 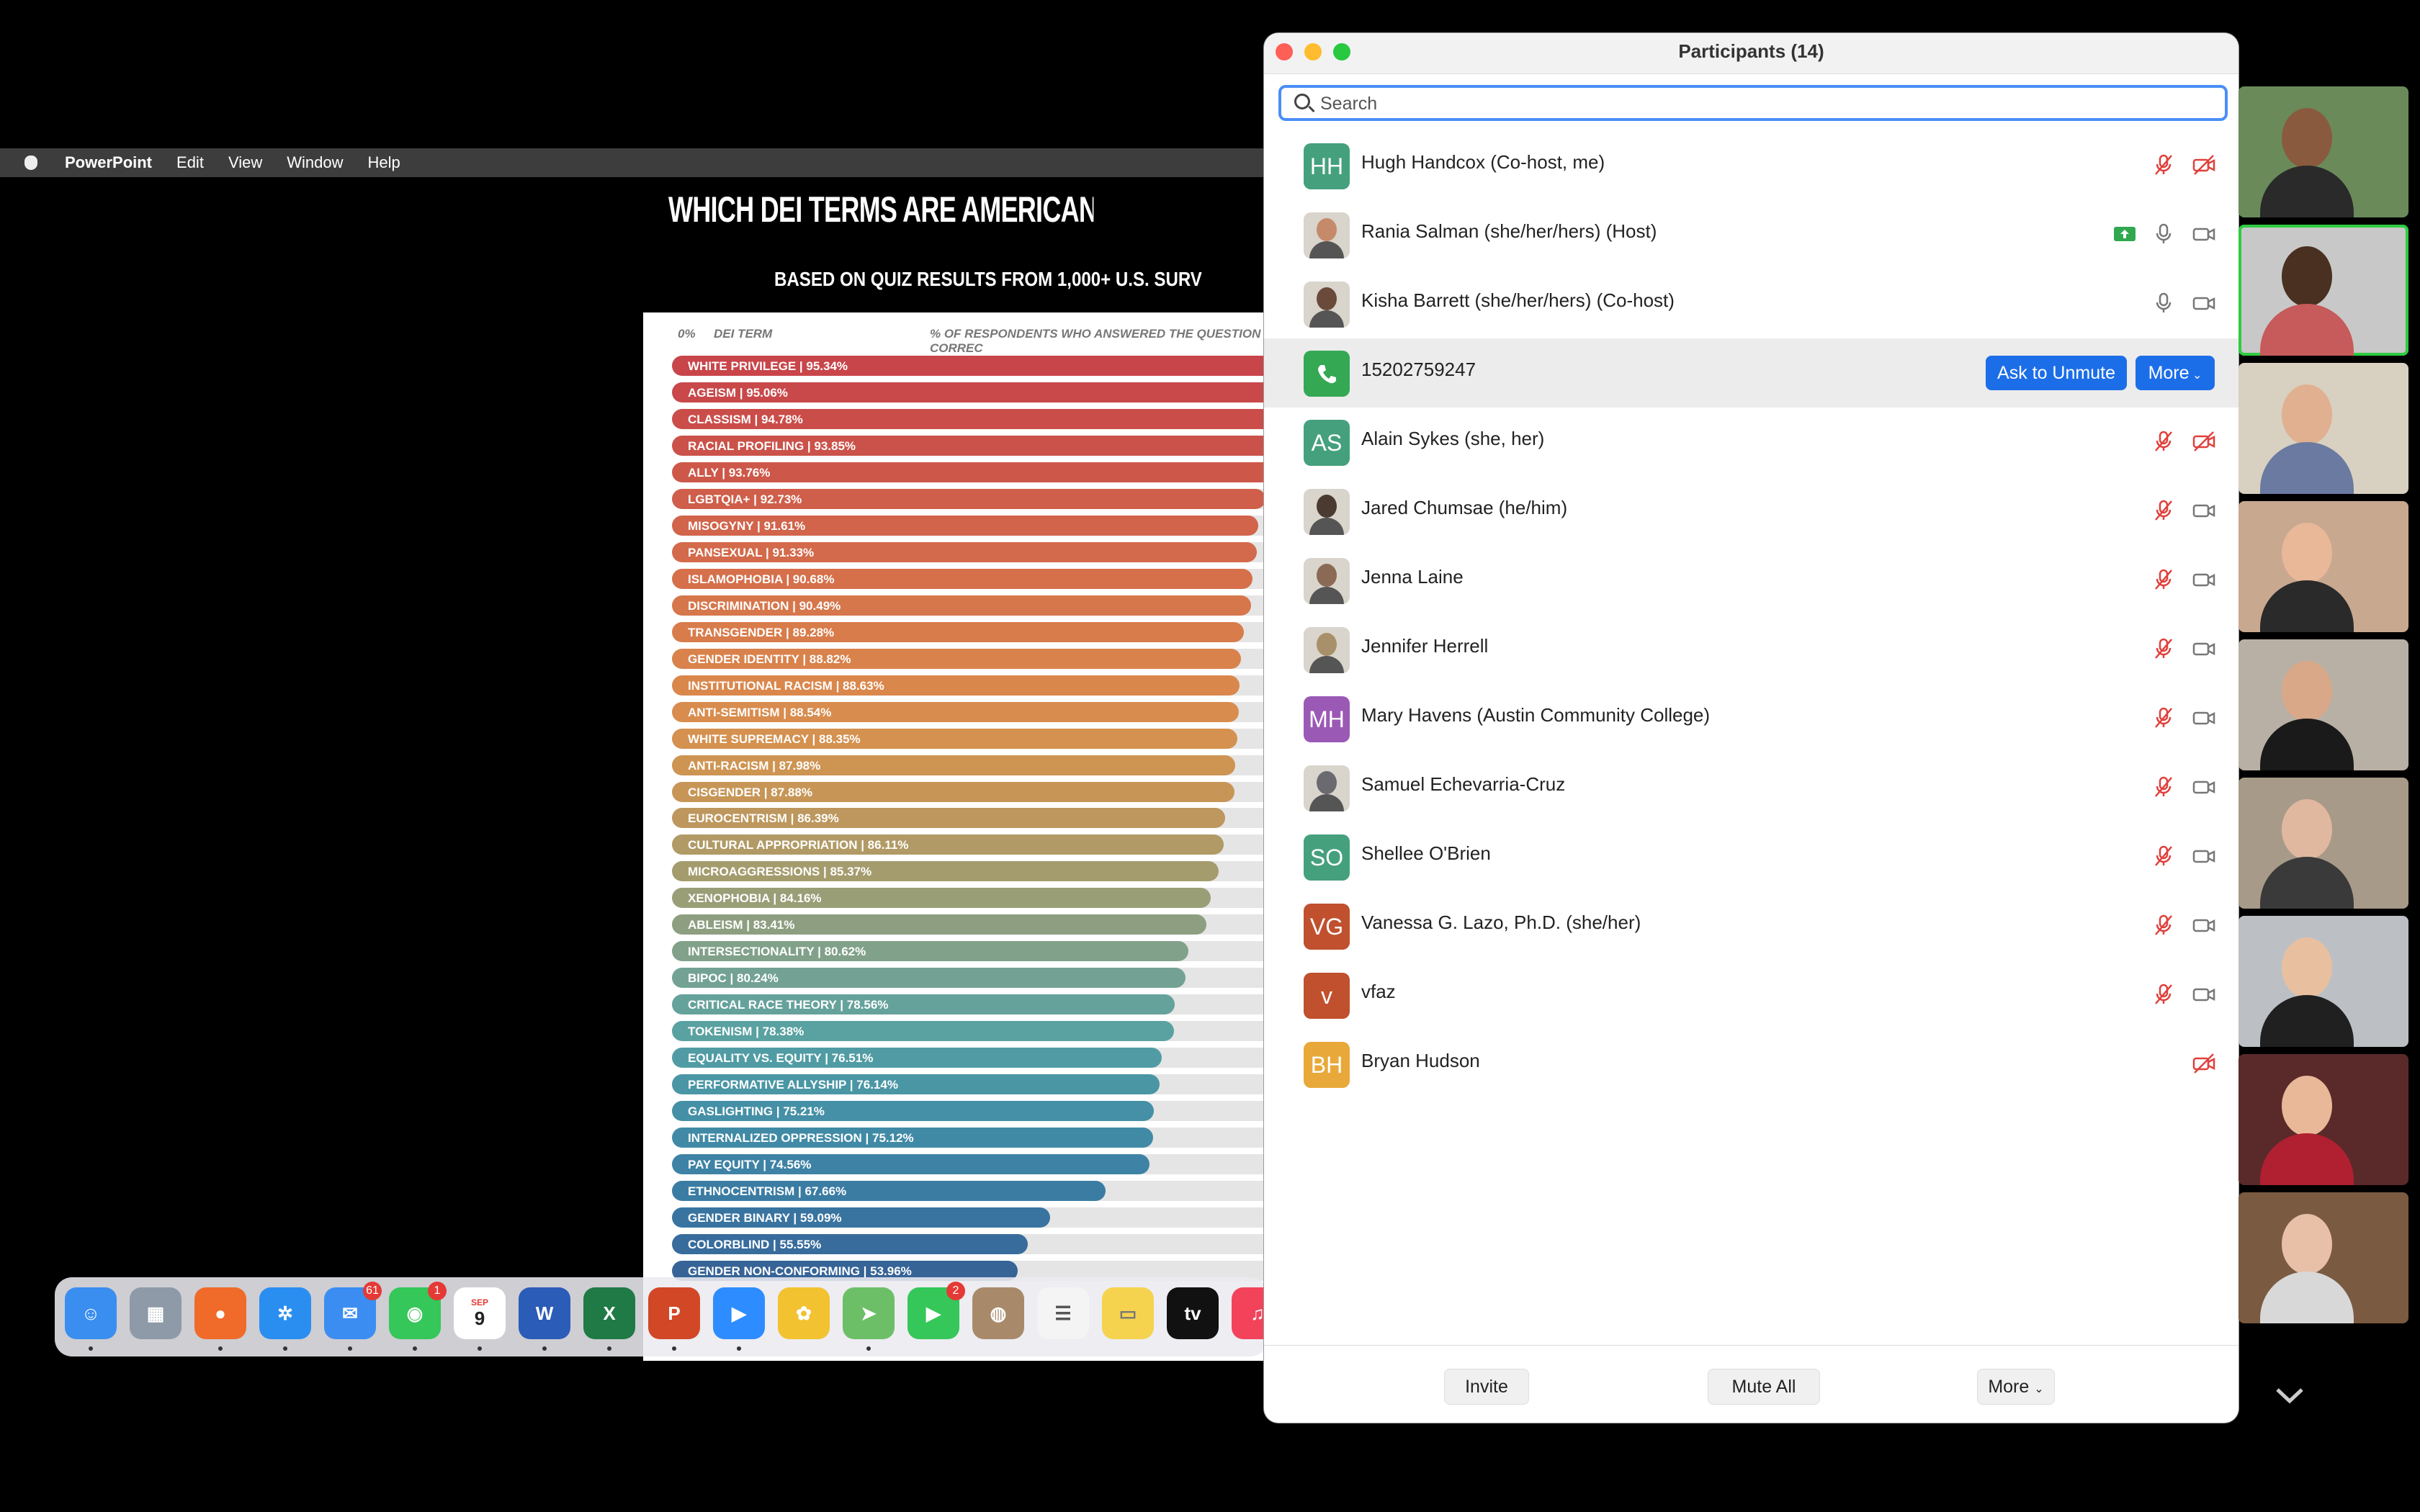 I want to click on finder-icon: ☺, so click(x=91, y=1313).